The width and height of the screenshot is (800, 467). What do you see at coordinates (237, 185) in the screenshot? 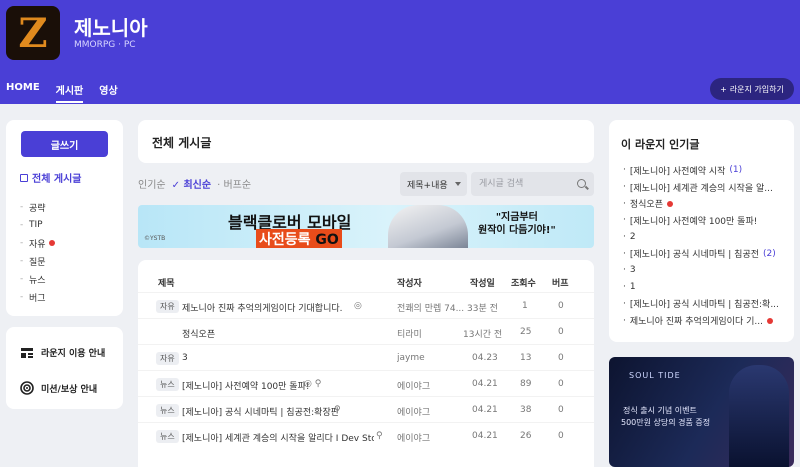
I see `sort-buff-label: 버프순` at bounding box center [237, 185].